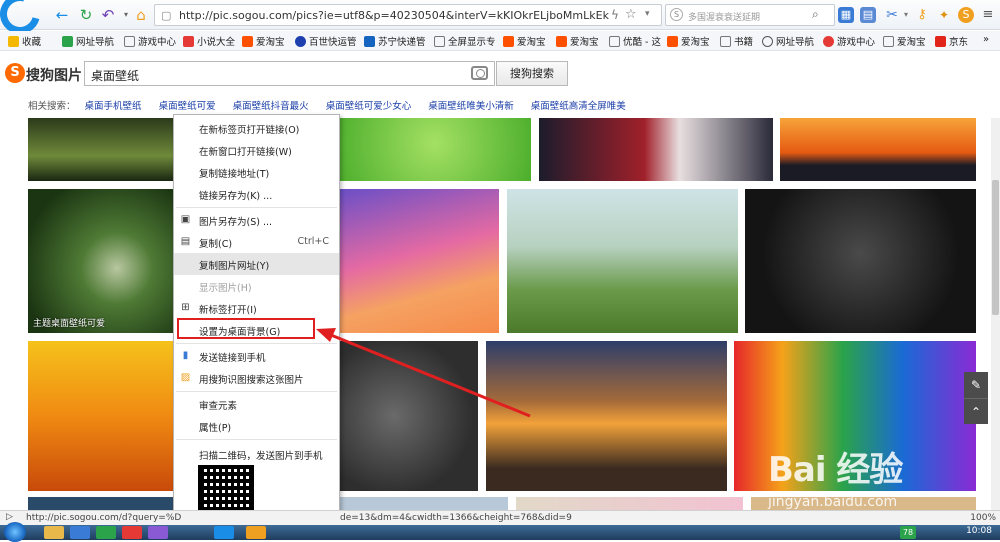  I want to click on annotation-arrow-head, so click(326, 335).